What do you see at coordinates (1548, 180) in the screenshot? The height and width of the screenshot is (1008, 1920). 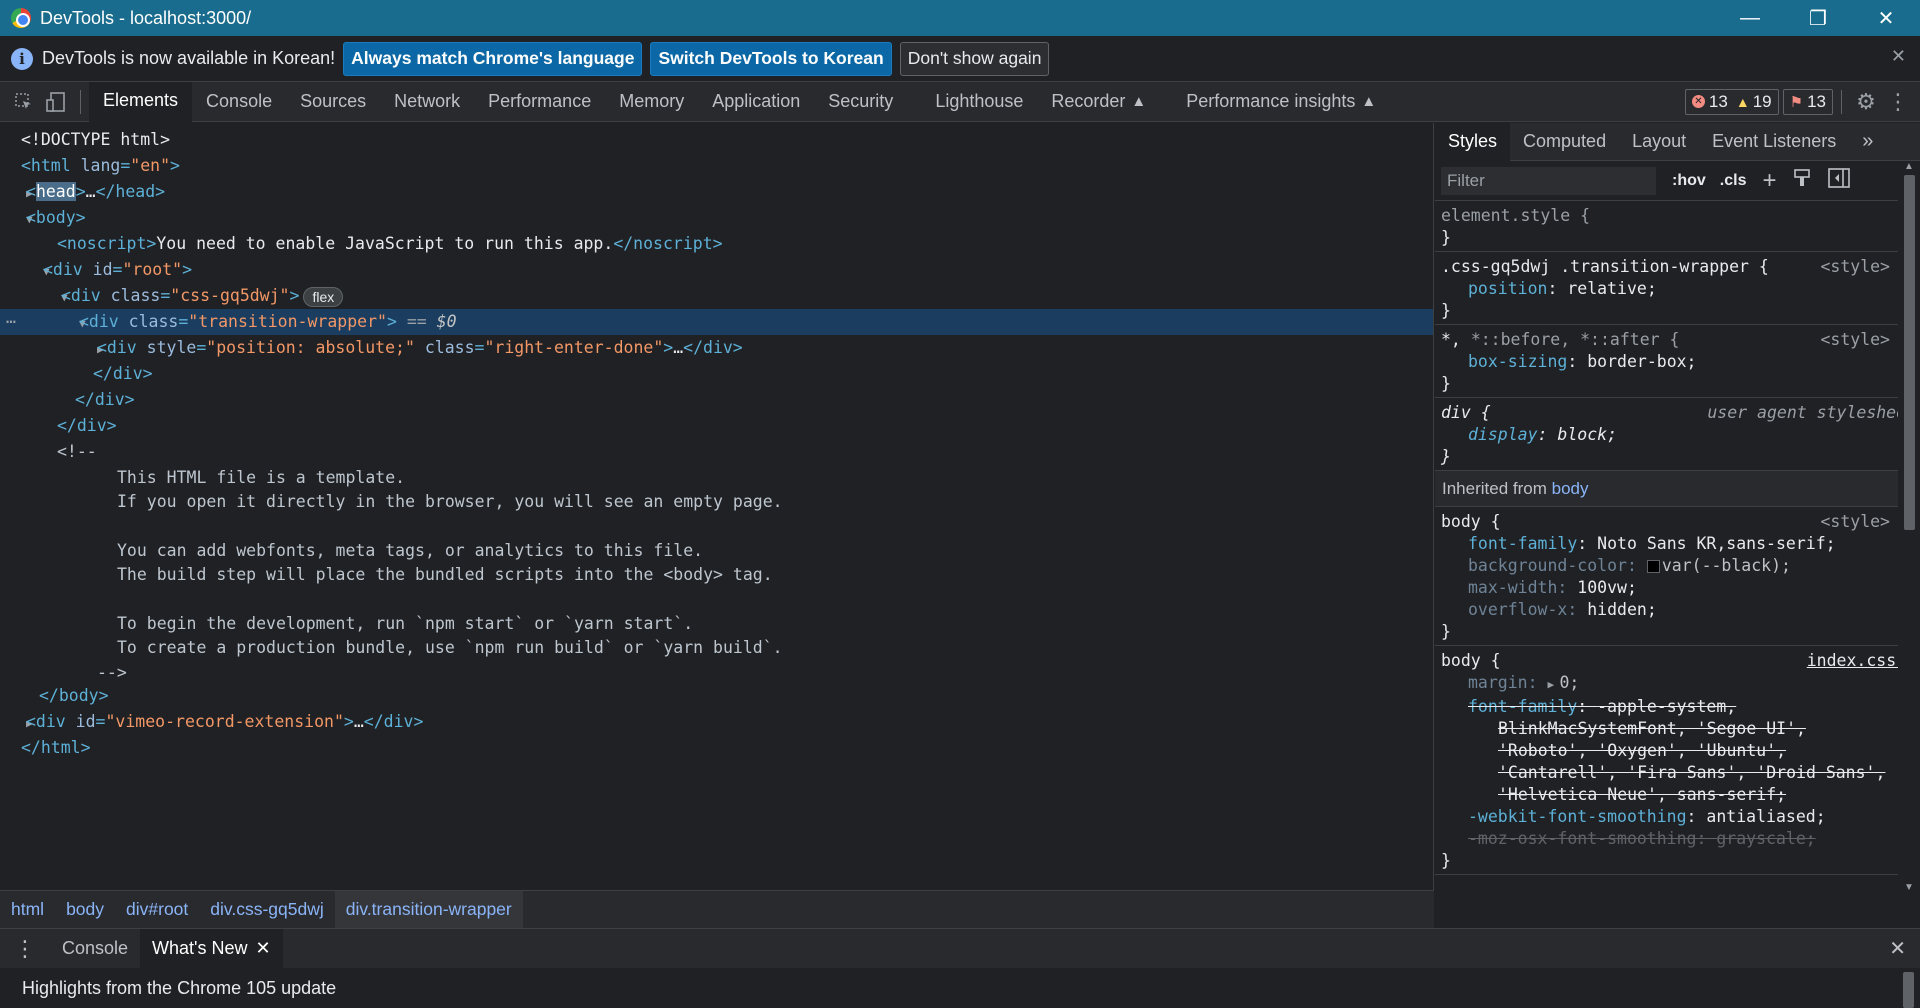 I see `styles-filter-input` at bounding box center [1548, 180].